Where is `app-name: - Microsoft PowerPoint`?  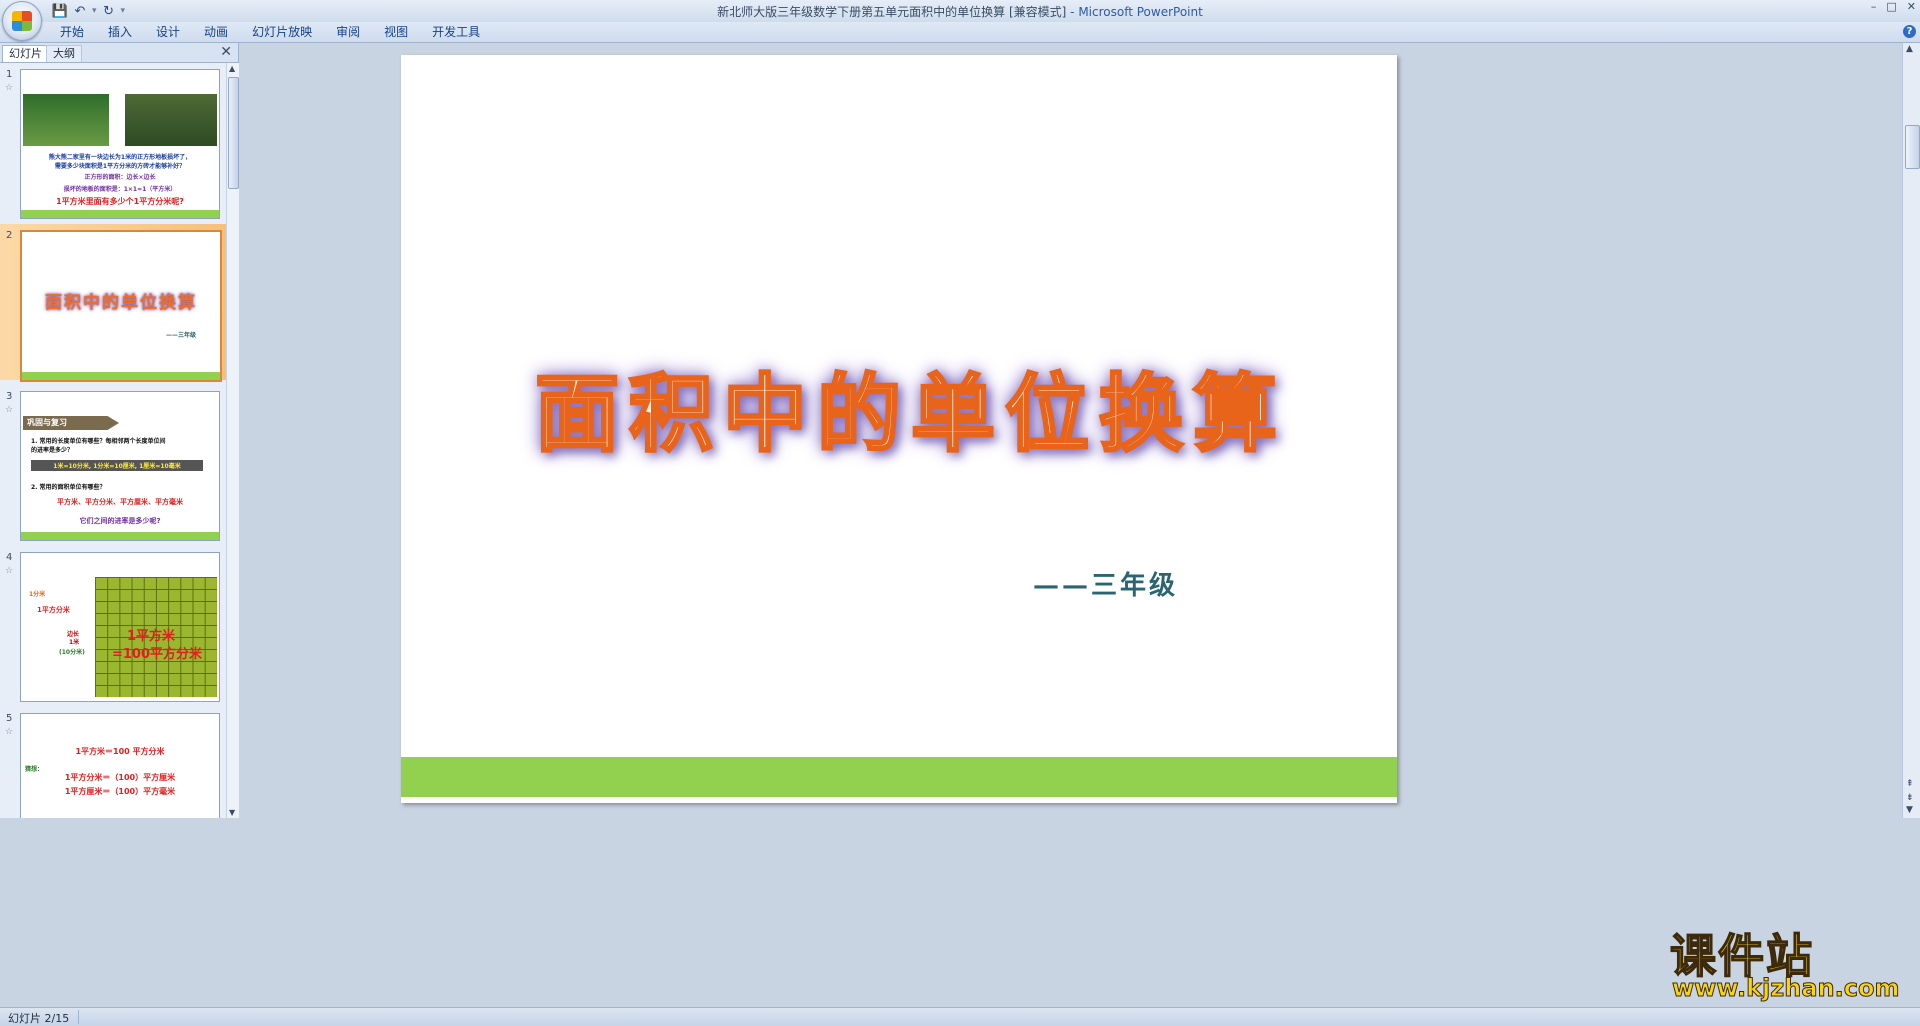
app-name: - Microsoft PowerPoint is located at coordinates (1136, 12).